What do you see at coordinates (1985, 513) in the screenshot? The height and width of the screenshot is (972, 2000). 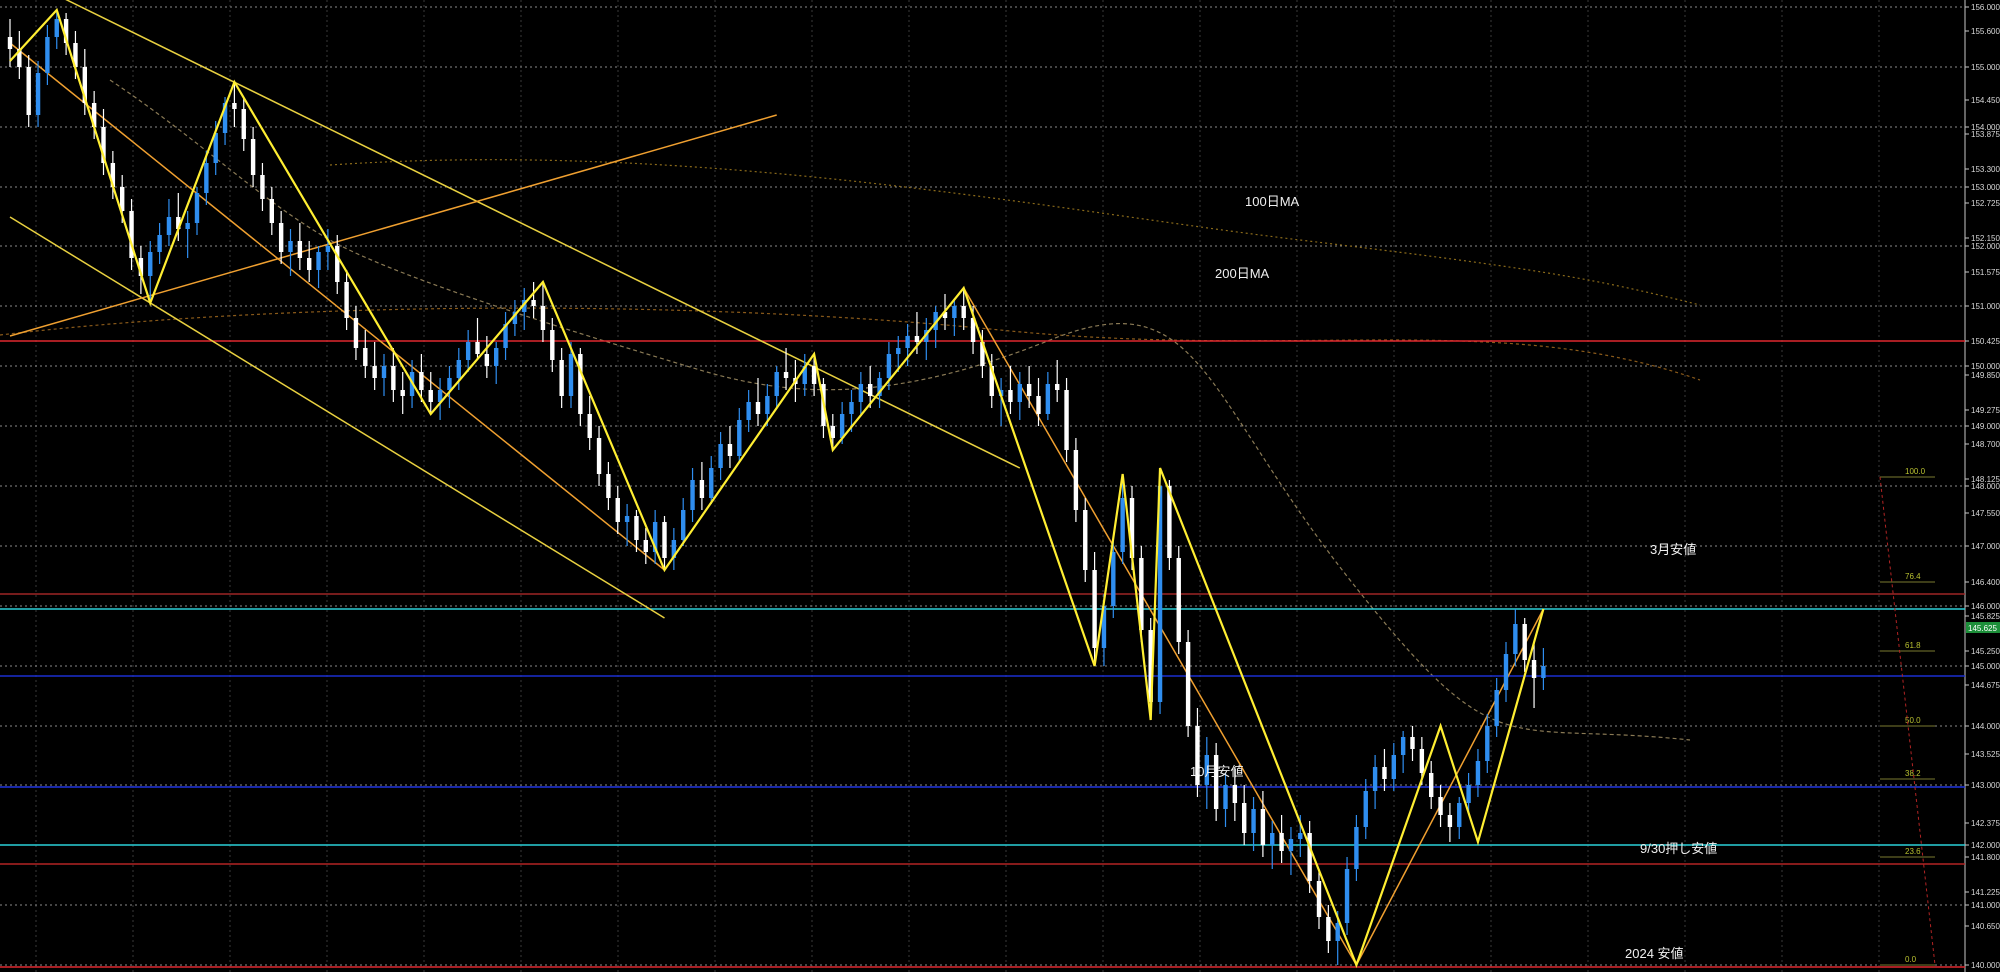 I see `price-axis-label: 147.550` at bounding box center [1985, 513].